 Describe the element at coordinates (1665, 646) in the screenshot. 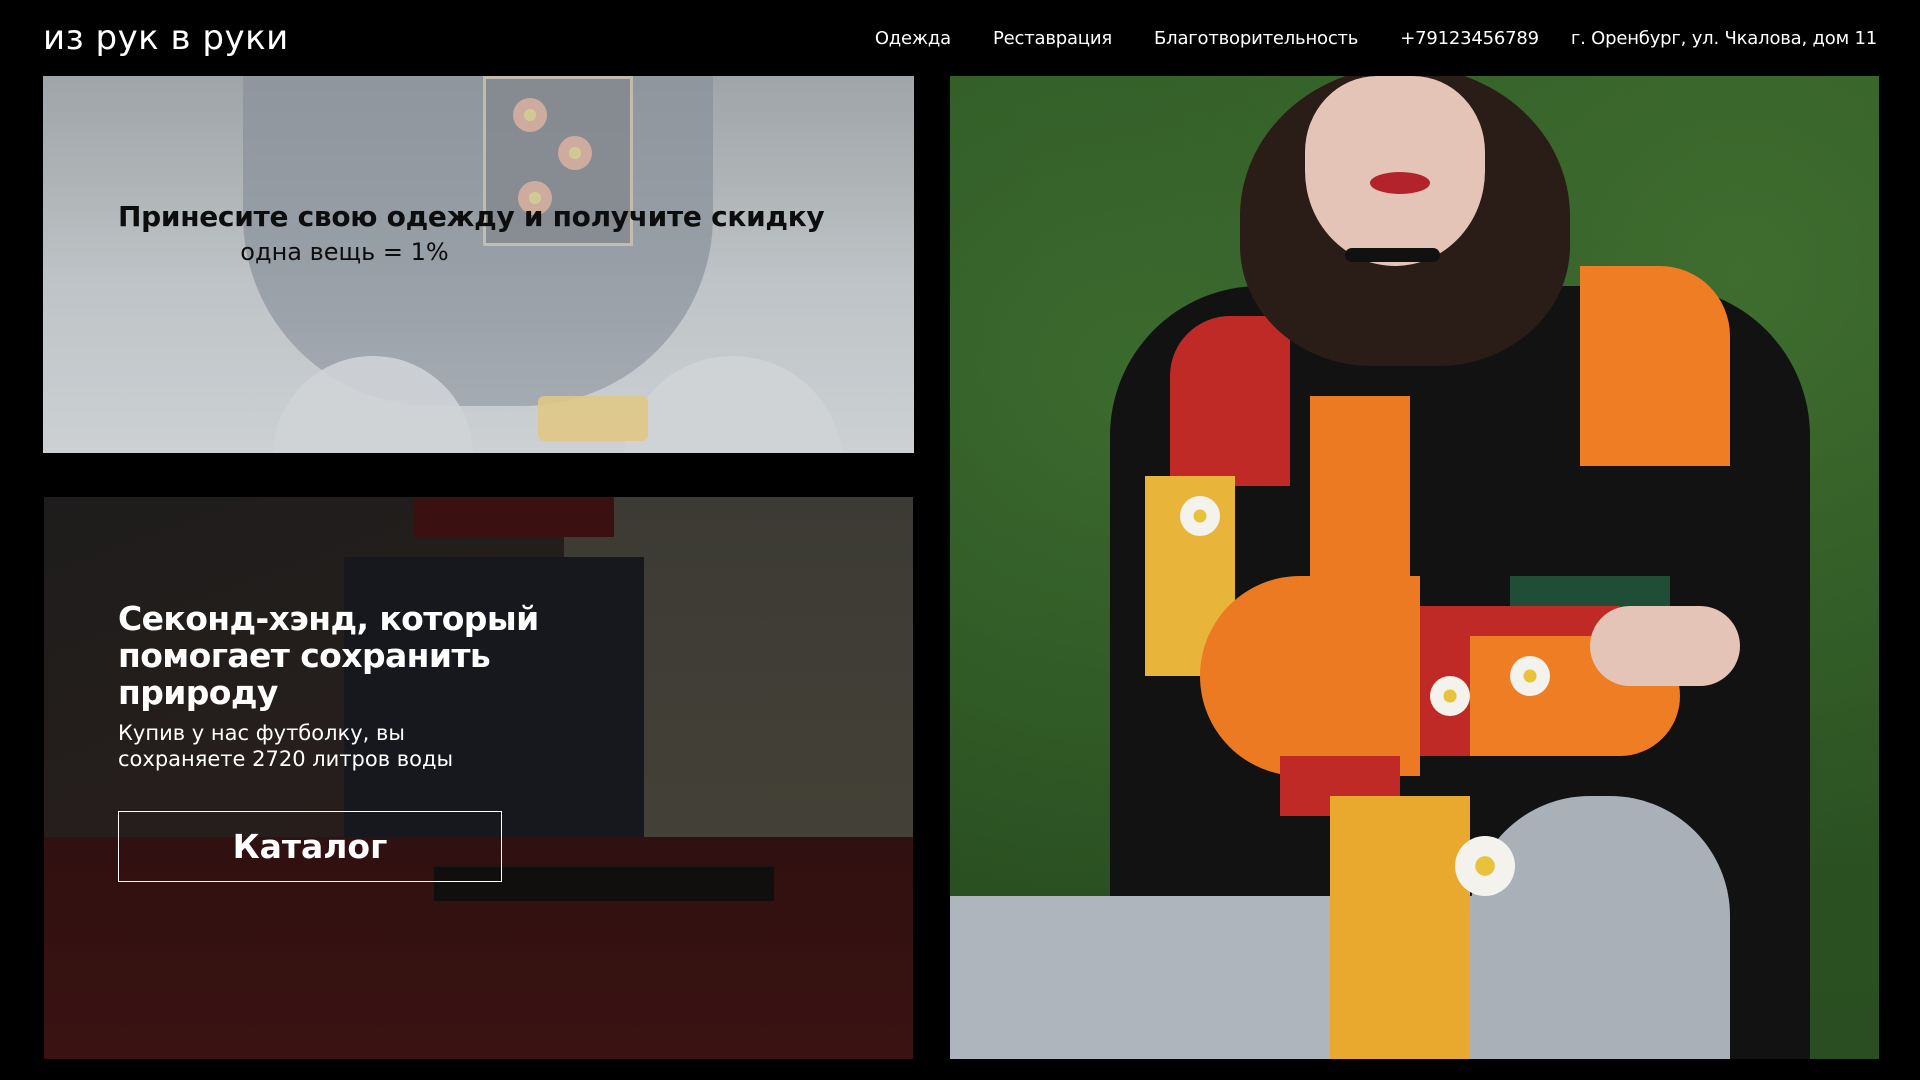

I see `hands-shape` at that location.